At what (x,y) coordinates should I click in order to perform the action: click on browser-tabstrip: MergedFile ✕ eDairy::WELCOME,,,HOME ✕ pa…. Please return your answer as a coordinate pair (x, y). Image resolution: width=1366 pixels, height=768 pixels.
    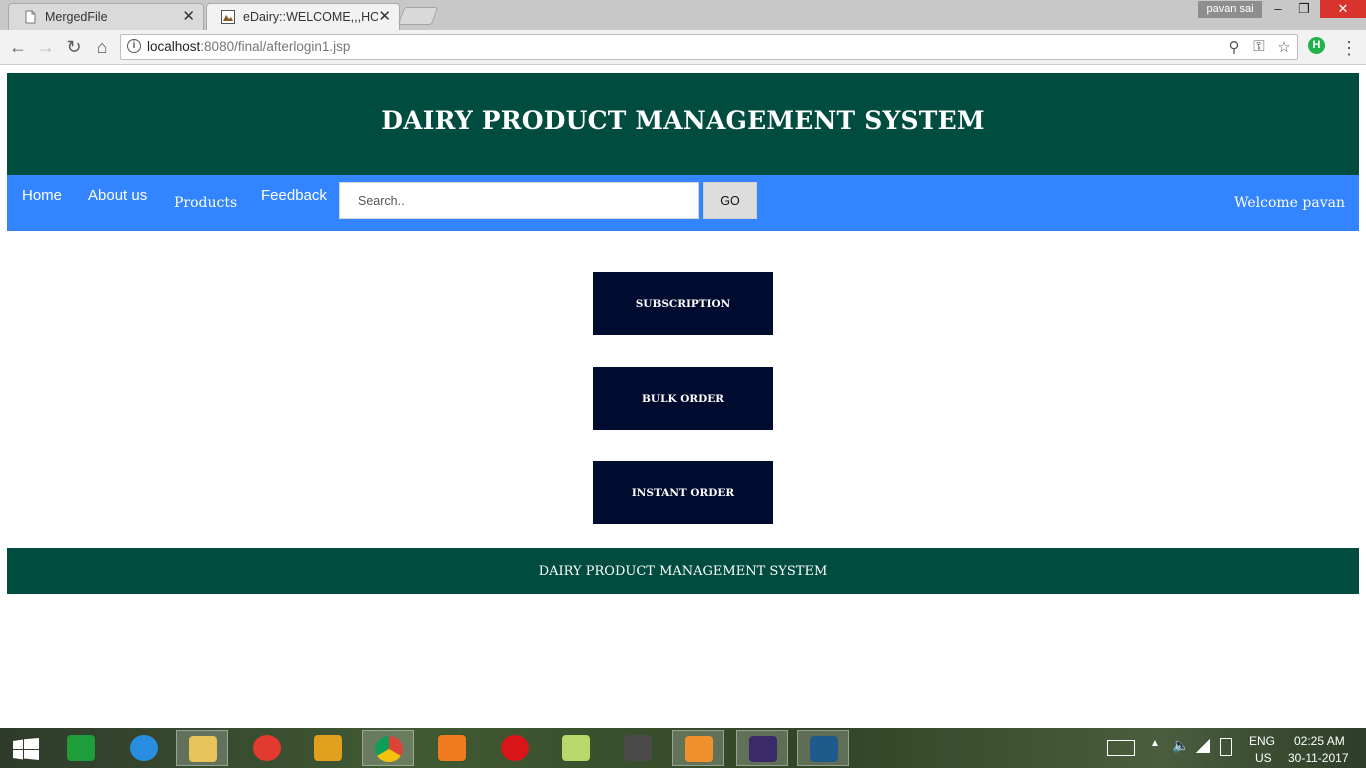
    Looking at the image, I should click on (683, 15).